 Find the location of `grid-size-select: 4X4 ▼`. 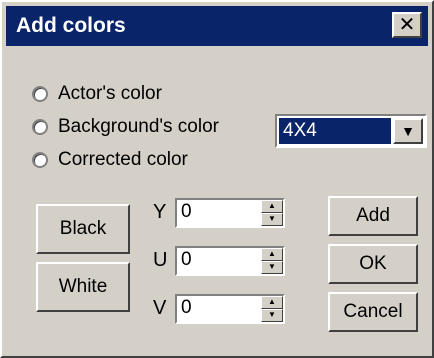

grid-size-select: 4X4 ▼ is located at coordinates (351, 131).